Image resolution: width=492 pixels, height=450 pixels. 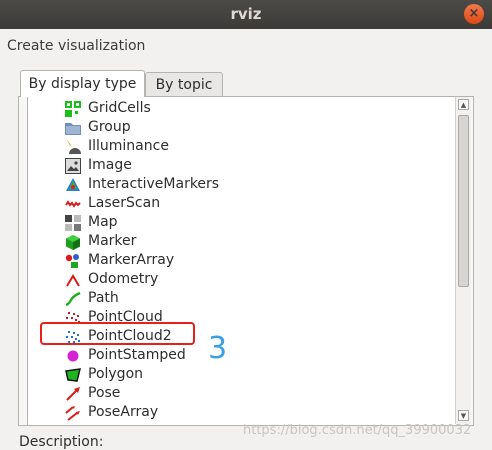 What do you see at coordinates (463, 104) in the screenshot?
I see `scroll-up-arrow-icon: ▲` at bounding box center [463, 104].